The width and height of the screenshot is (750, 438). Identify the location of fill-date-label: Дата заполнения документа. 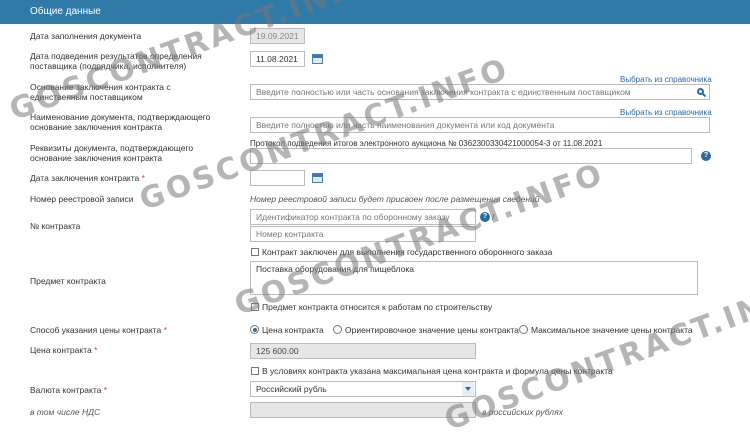
(86, 36).